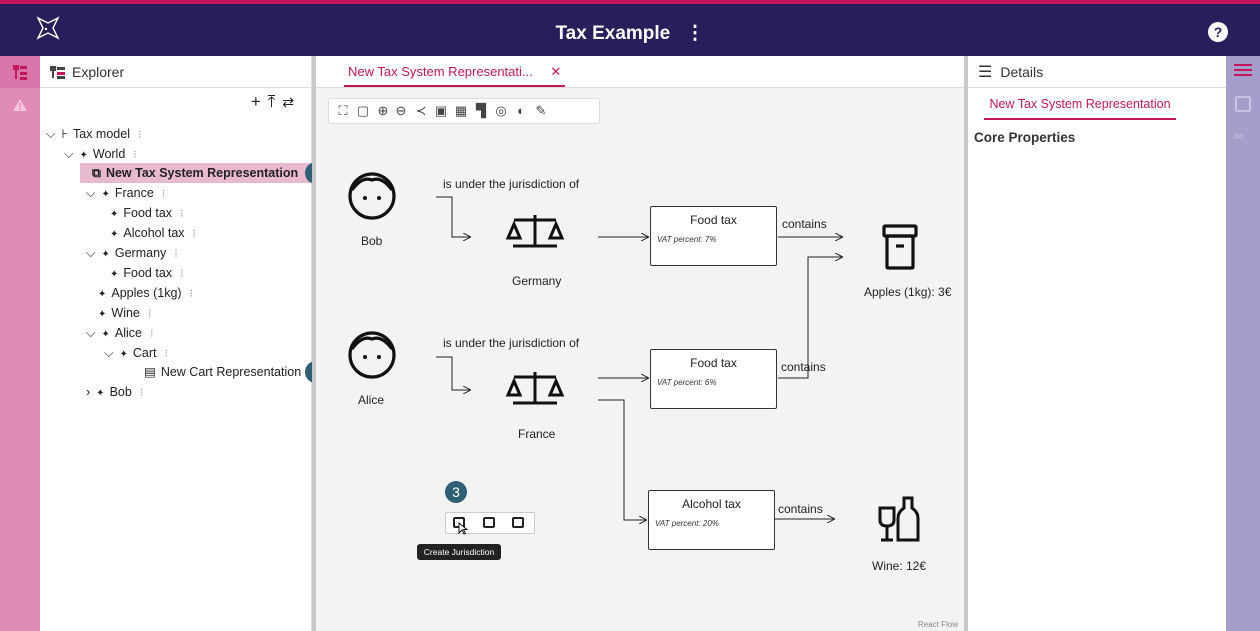  Describe the element at coordinates (463, 528) in the screenshot. I see `mouse-cursor-icon` at that location.